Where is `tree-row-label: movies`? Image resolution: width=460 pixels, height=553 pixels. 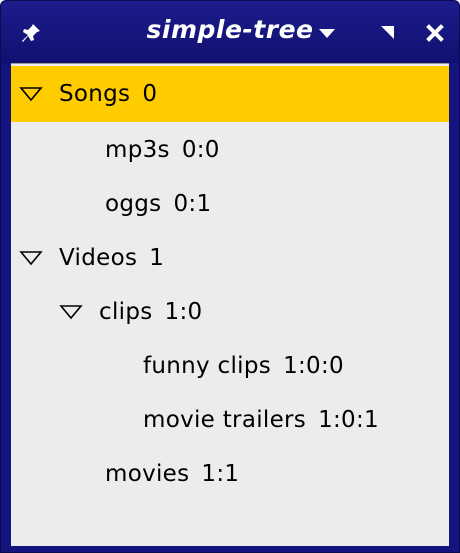 tree-row-label: movies is located at coordinates (147, 474).